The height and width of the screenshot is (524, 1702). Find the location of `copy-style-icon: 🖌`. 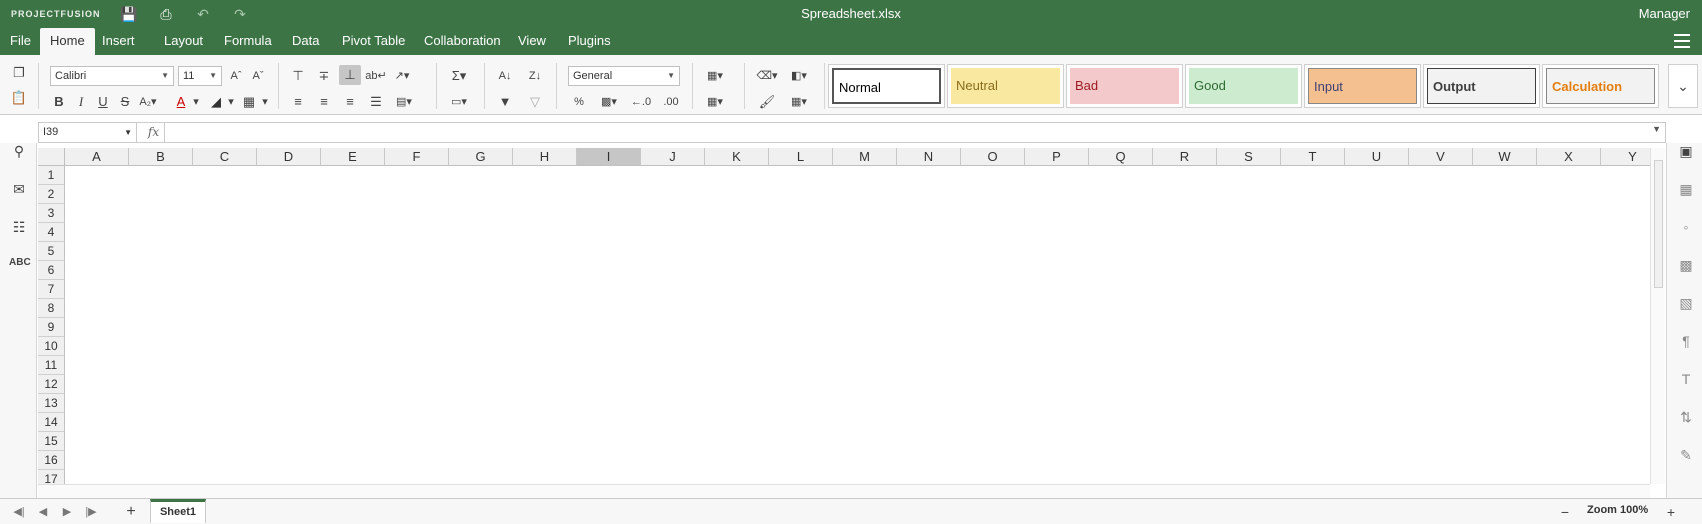

copy-style-icon: 🖌 is located at coordinates (767, 102).